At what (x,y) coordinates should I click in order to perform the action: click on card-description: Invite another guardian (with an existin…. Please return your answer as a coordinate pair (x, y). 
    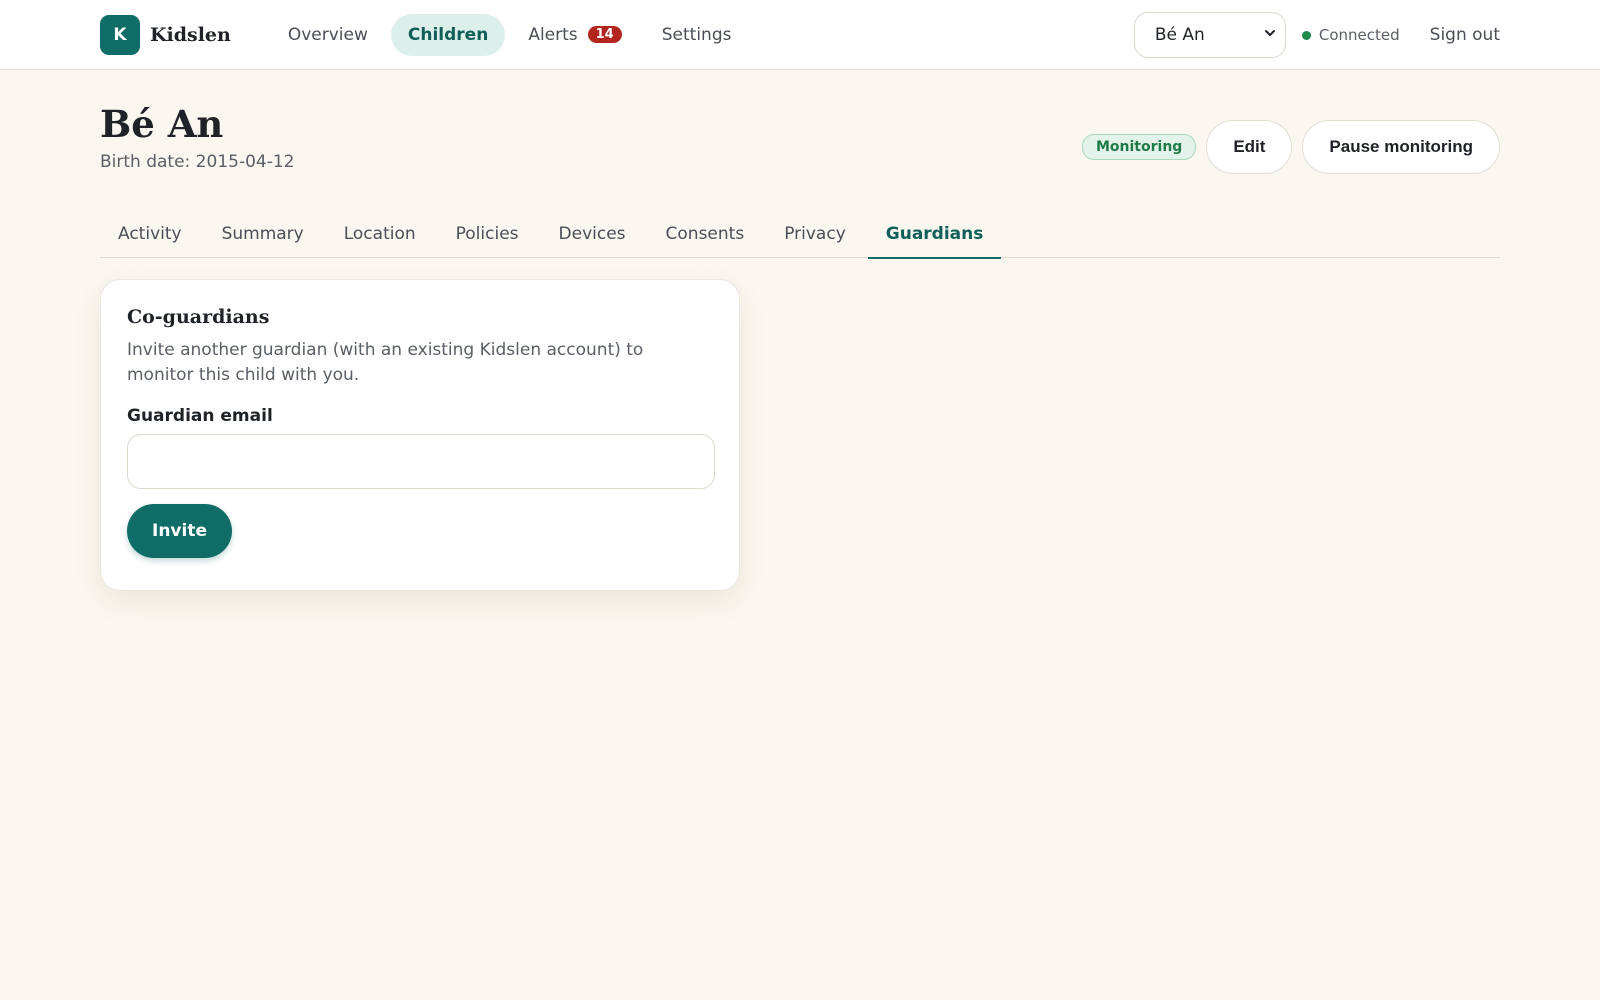
    Looking at the image, I should click on (385, 362).